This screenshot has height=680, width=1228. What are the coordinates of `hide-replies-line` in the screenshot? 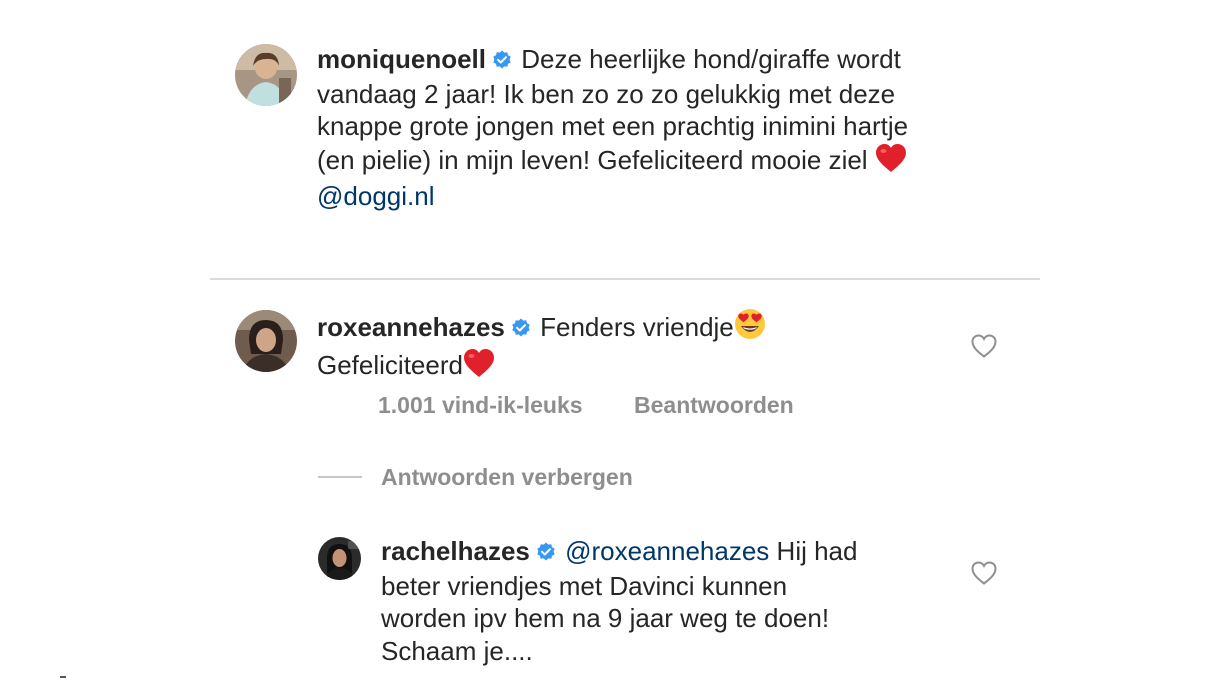 It's located at (340, 477).